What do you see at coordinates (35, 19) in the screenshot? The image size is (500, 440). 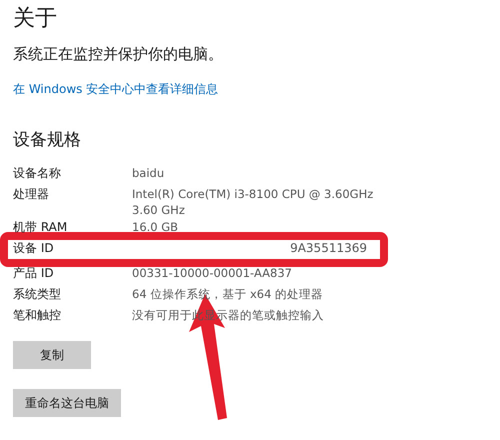 I see `page-title: 关于` at bounding box center [35, 19].